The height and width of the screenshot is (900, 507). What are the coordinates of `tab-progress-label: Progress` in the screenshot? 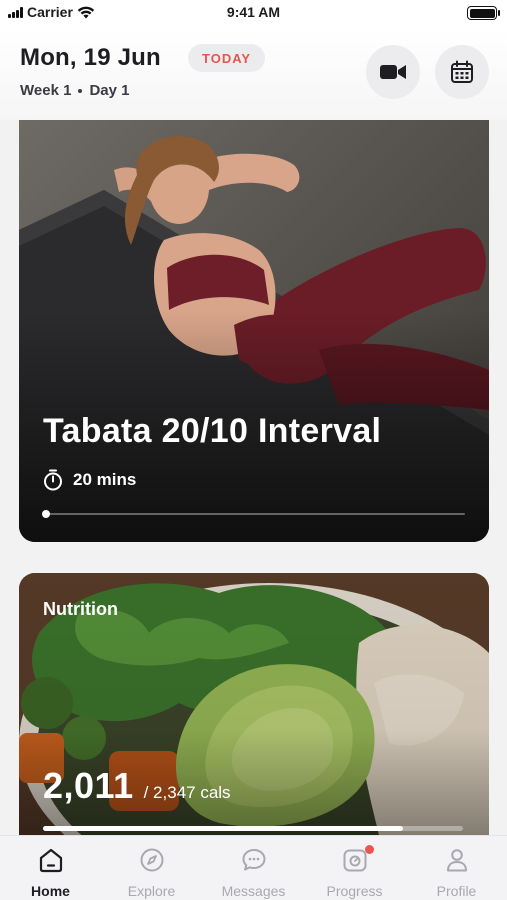 It's located at (354, 891).